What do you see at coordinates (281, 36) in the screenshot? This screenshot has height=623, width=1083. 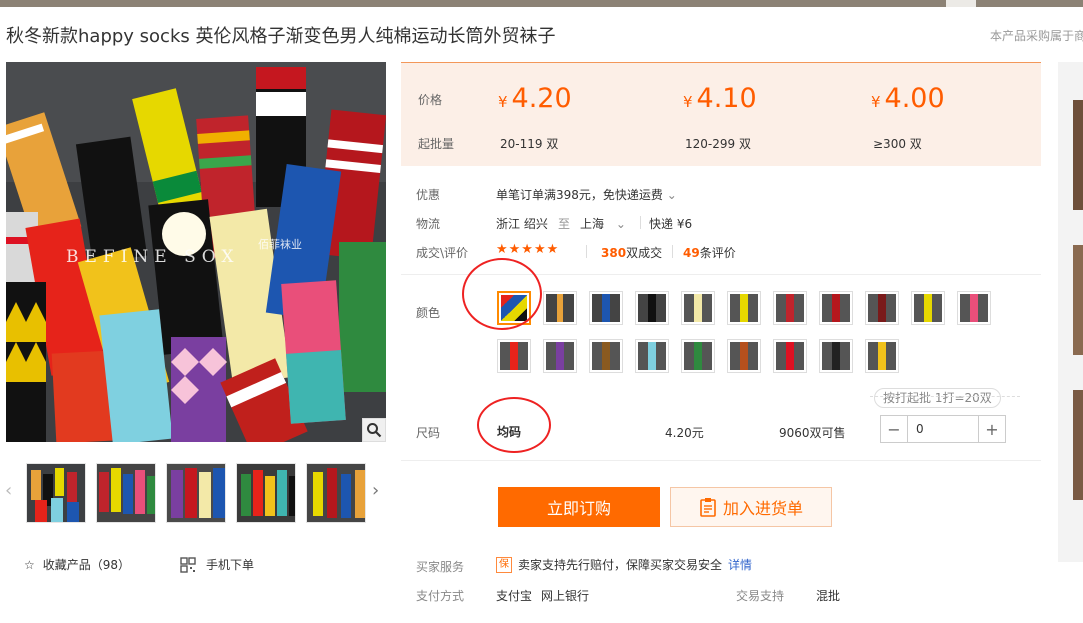 I see `page-title: 秋冬新款happy socks 英伦风格子渐变色男人纯棉运动长筒外贸袜子` at bounding box center [281, 36].